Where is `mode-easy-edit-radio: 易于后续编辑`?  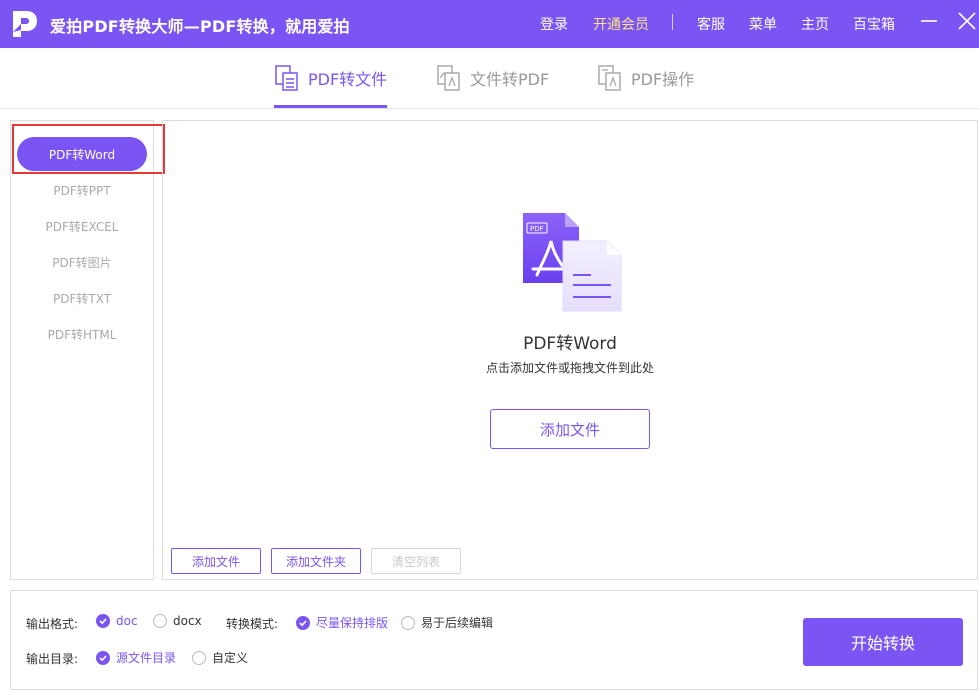 mode-easy-edit-radio: 易于后续编辑 is located at coordinates (447, 622).